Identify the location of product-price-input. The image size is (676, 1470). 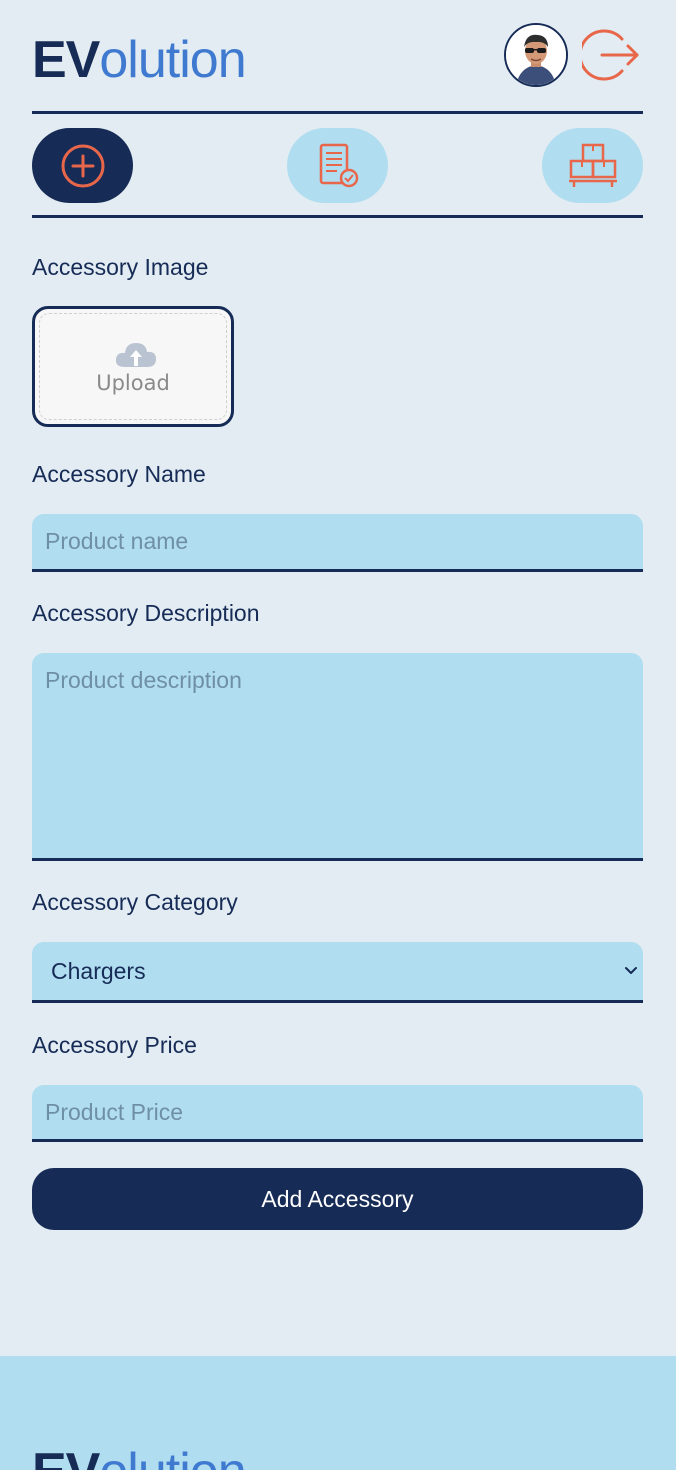
(337, 1113).